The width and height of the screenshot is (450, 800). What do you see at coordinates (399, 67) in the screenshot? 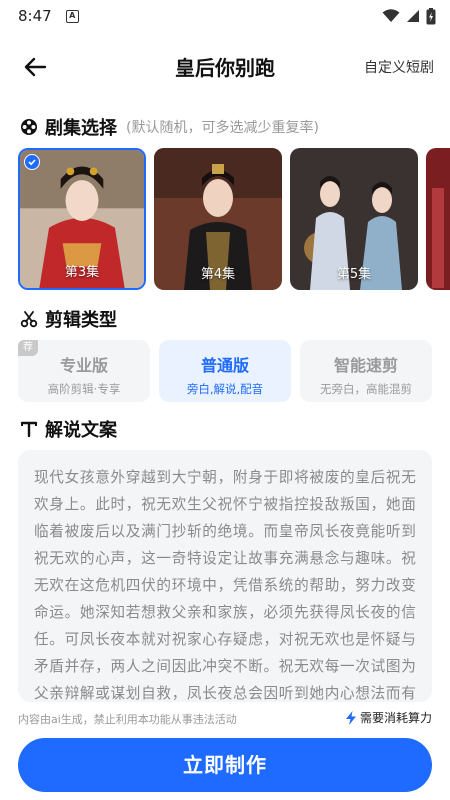
I see `custom-drama-link: 自定义短剧` at bounding box center [399, 67].